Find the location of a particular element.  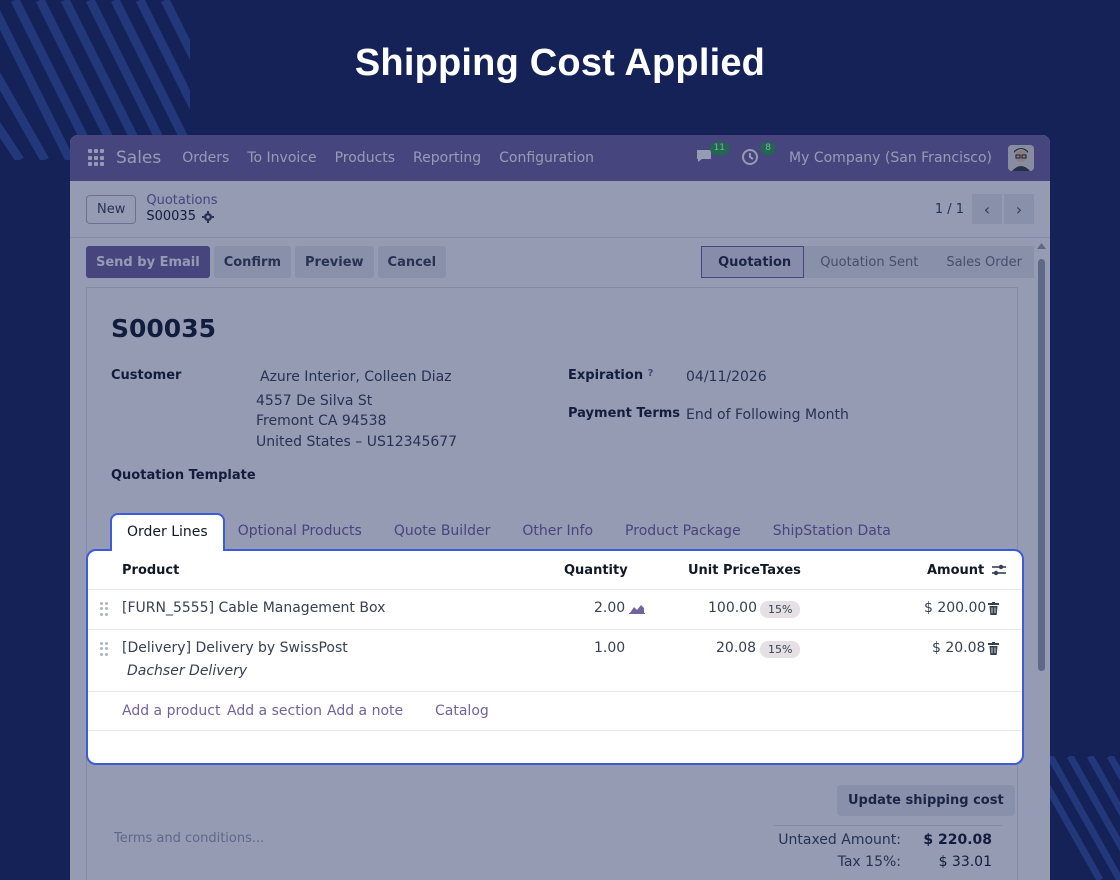

line-quantity: 2.00 is located at coordinates (609, 608).